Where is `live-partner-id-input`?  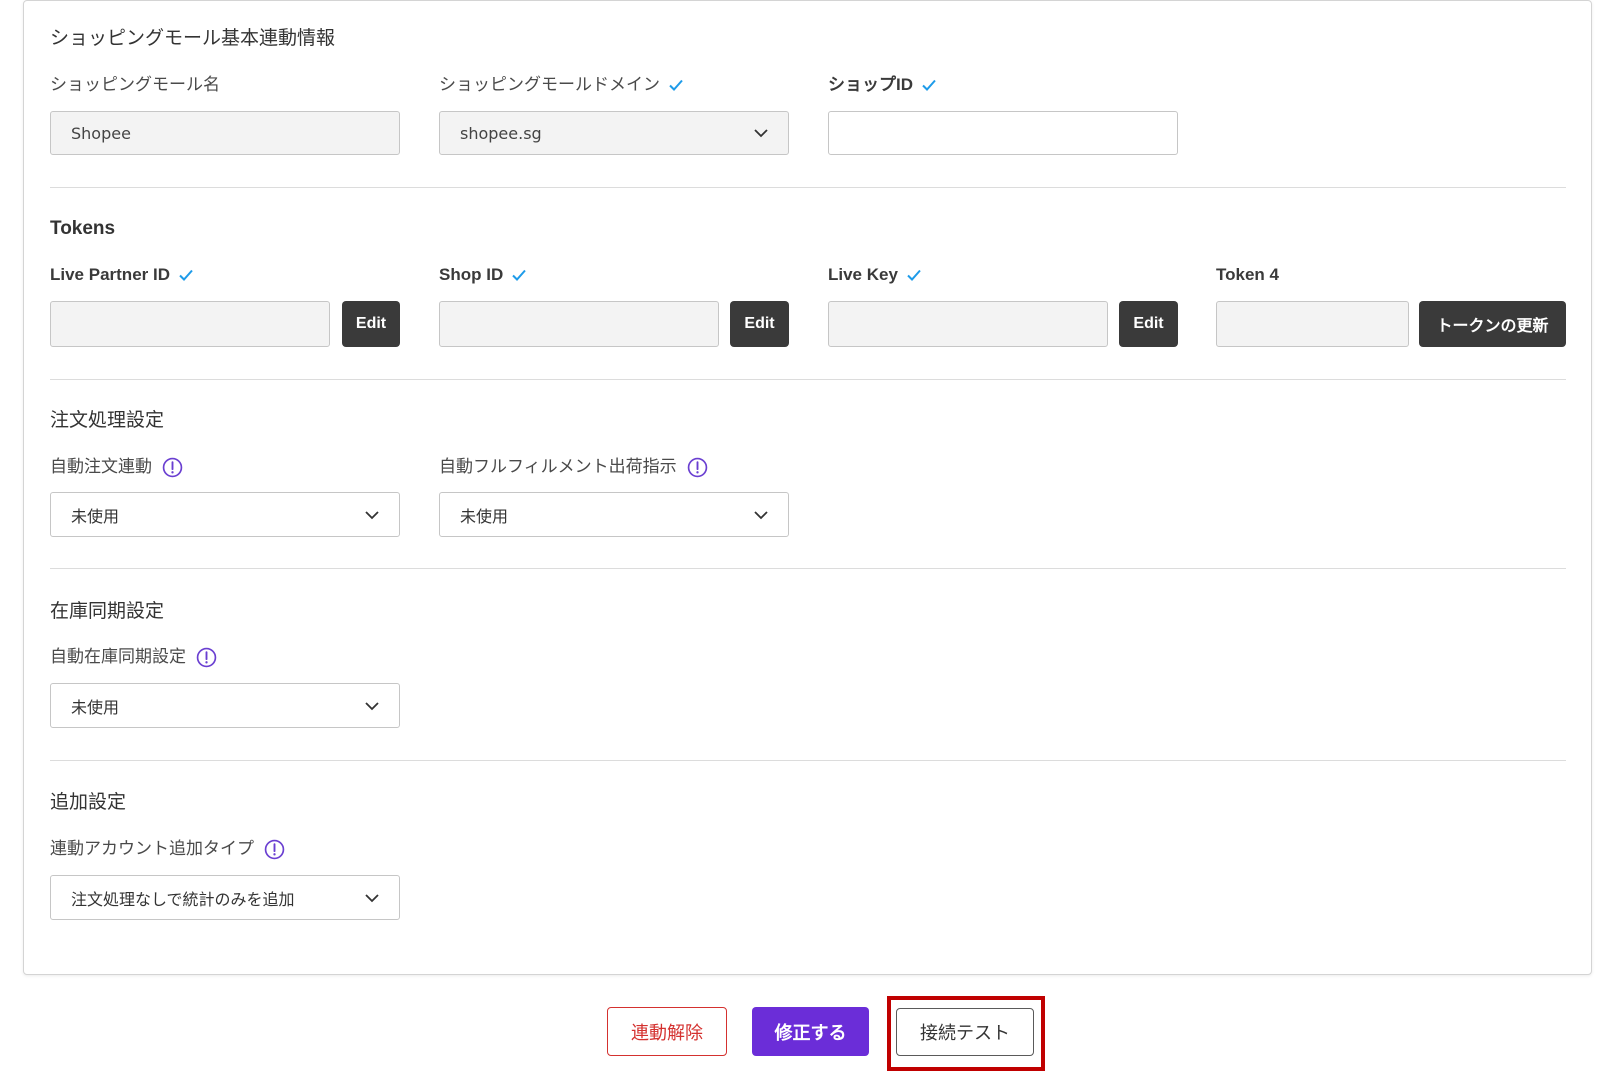 live-partner-id-input is located at coordinates (190, 324).